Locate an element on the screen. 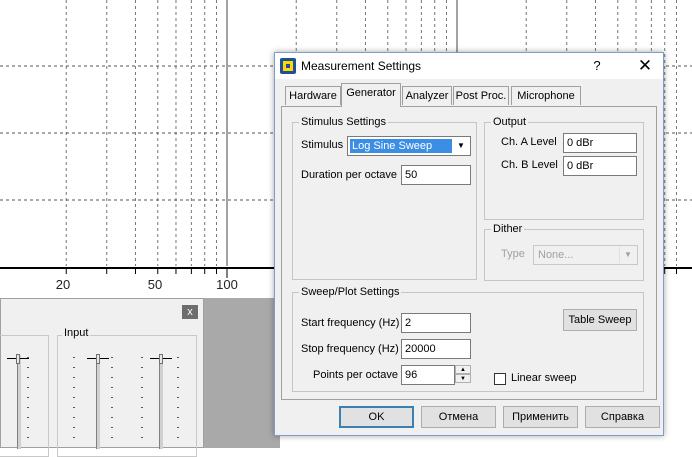 This screenshot has width=692, height=457. tab-hardware: Hardware is located at coordinates (313, 95).